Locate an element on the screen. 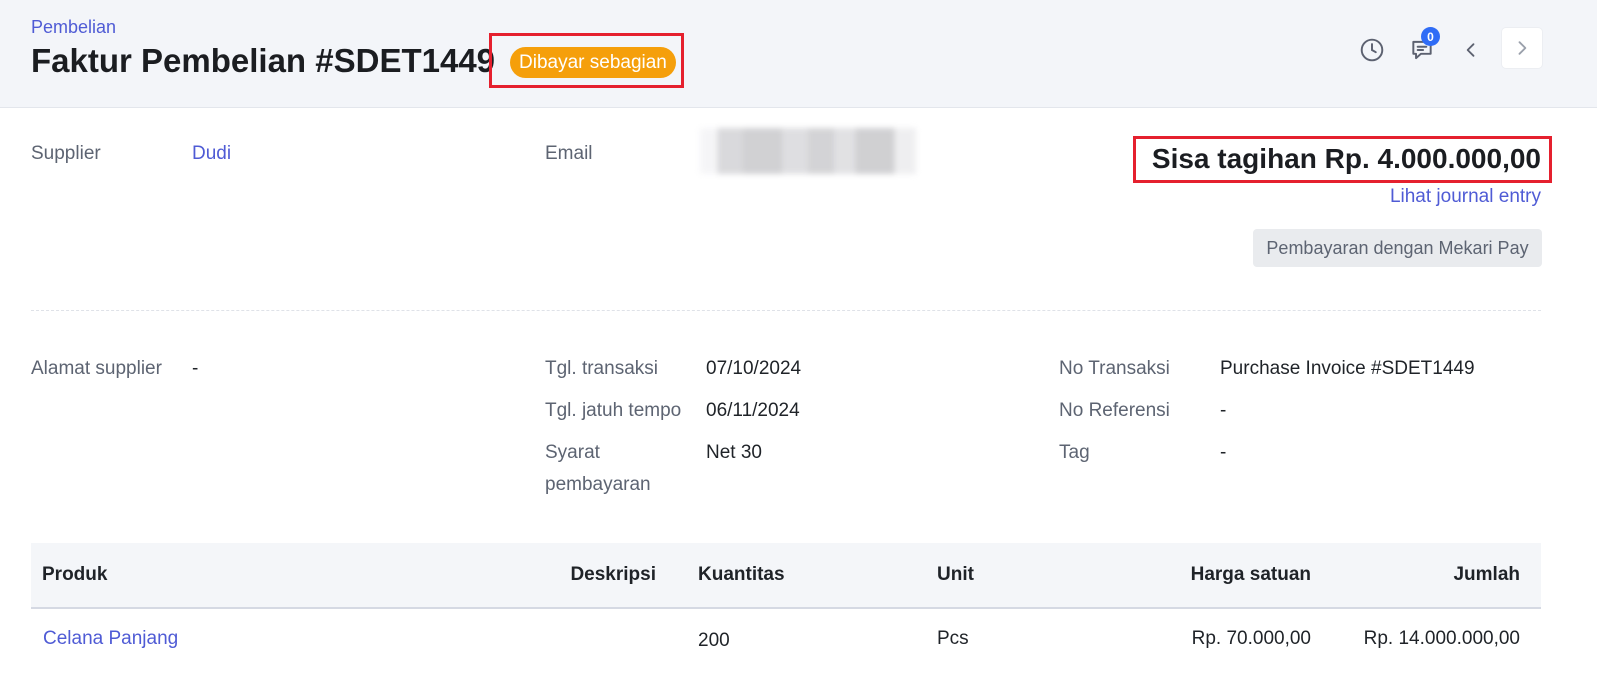  chevron-right-icon is located at coordinates (1522, 48).